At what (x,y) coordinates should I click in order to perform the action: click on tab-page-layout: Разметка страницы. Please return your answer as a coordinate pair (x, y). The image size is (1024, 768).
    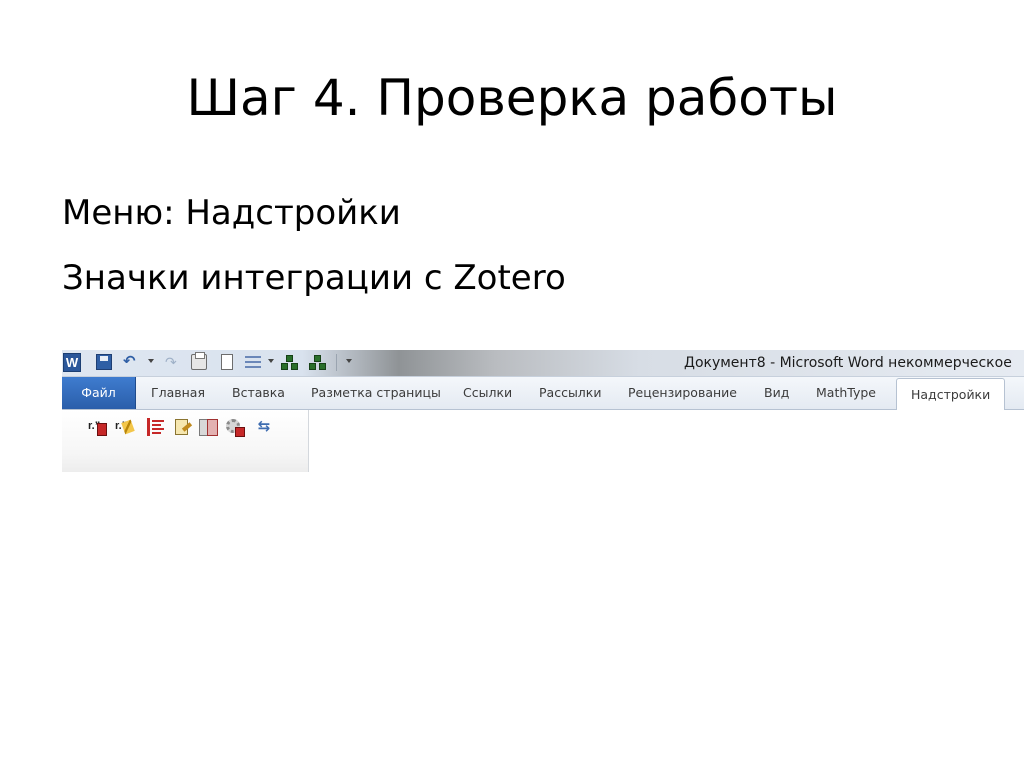
    Looking at the image, I should click on (376, 393).